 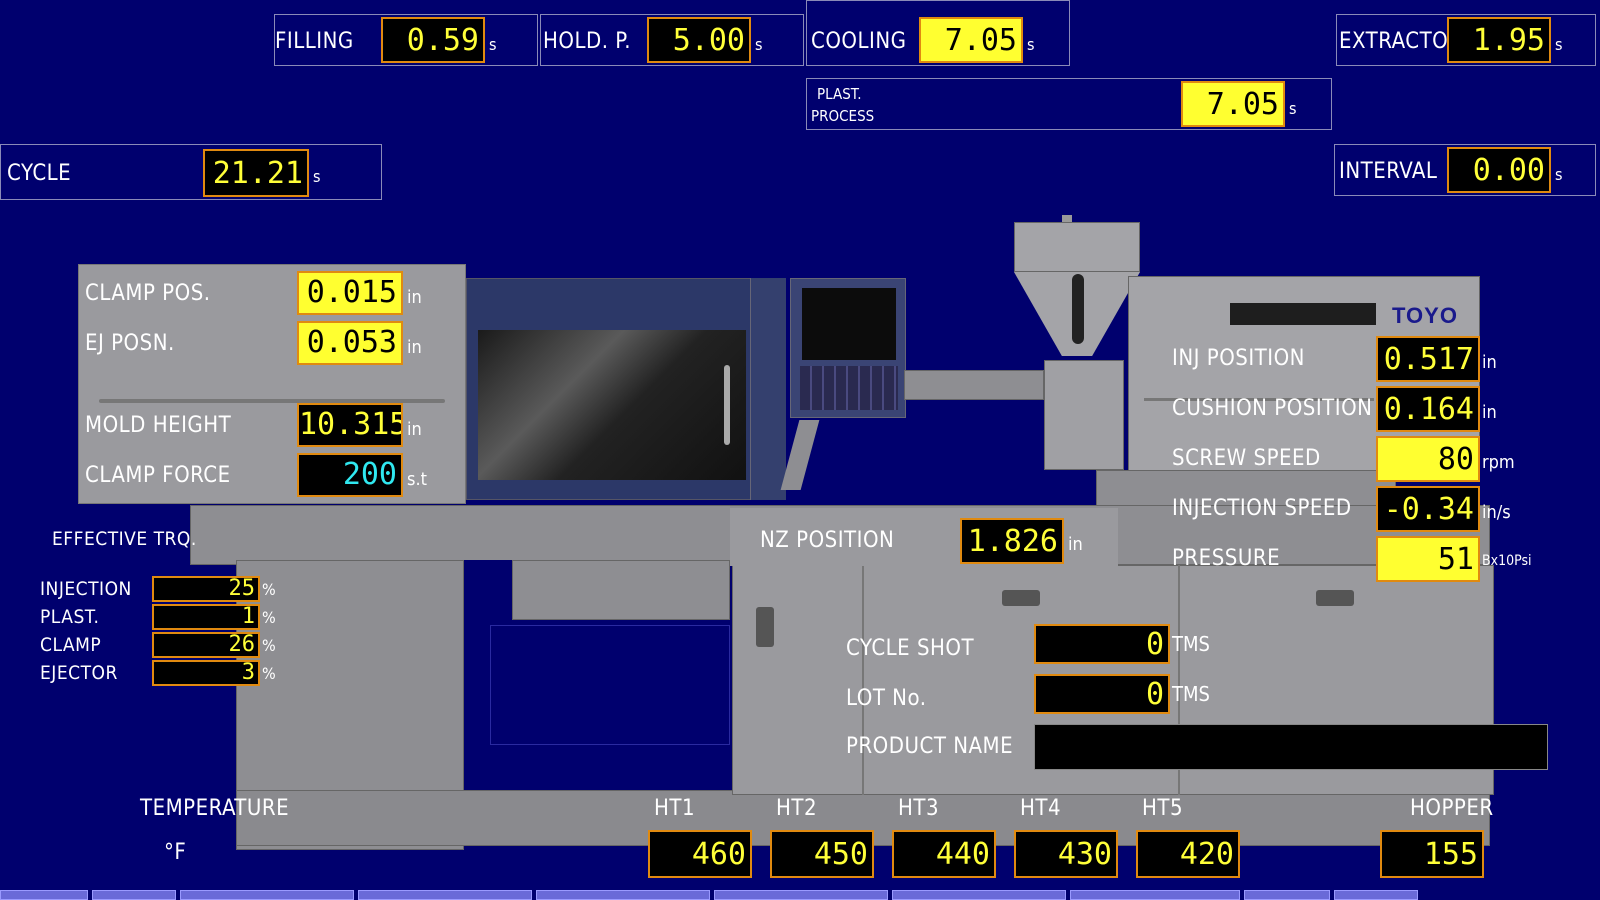 What do you see at coordinates (1489, 362) in the screenshot?
I see `inj-position-unit: in` at bounding box center [1489, 362].